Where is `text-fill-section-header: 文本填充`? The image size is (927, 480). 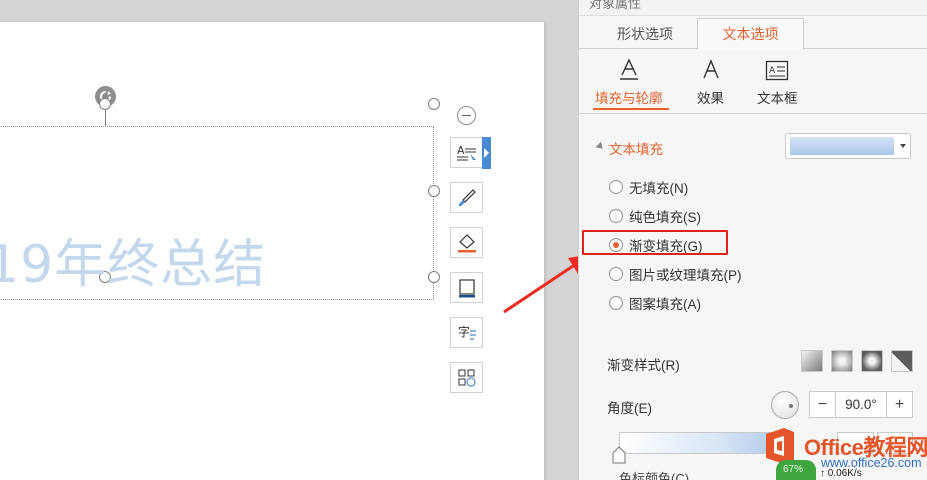 text-fill-section-header: 文本填充 is located at coordinates (629, 148).